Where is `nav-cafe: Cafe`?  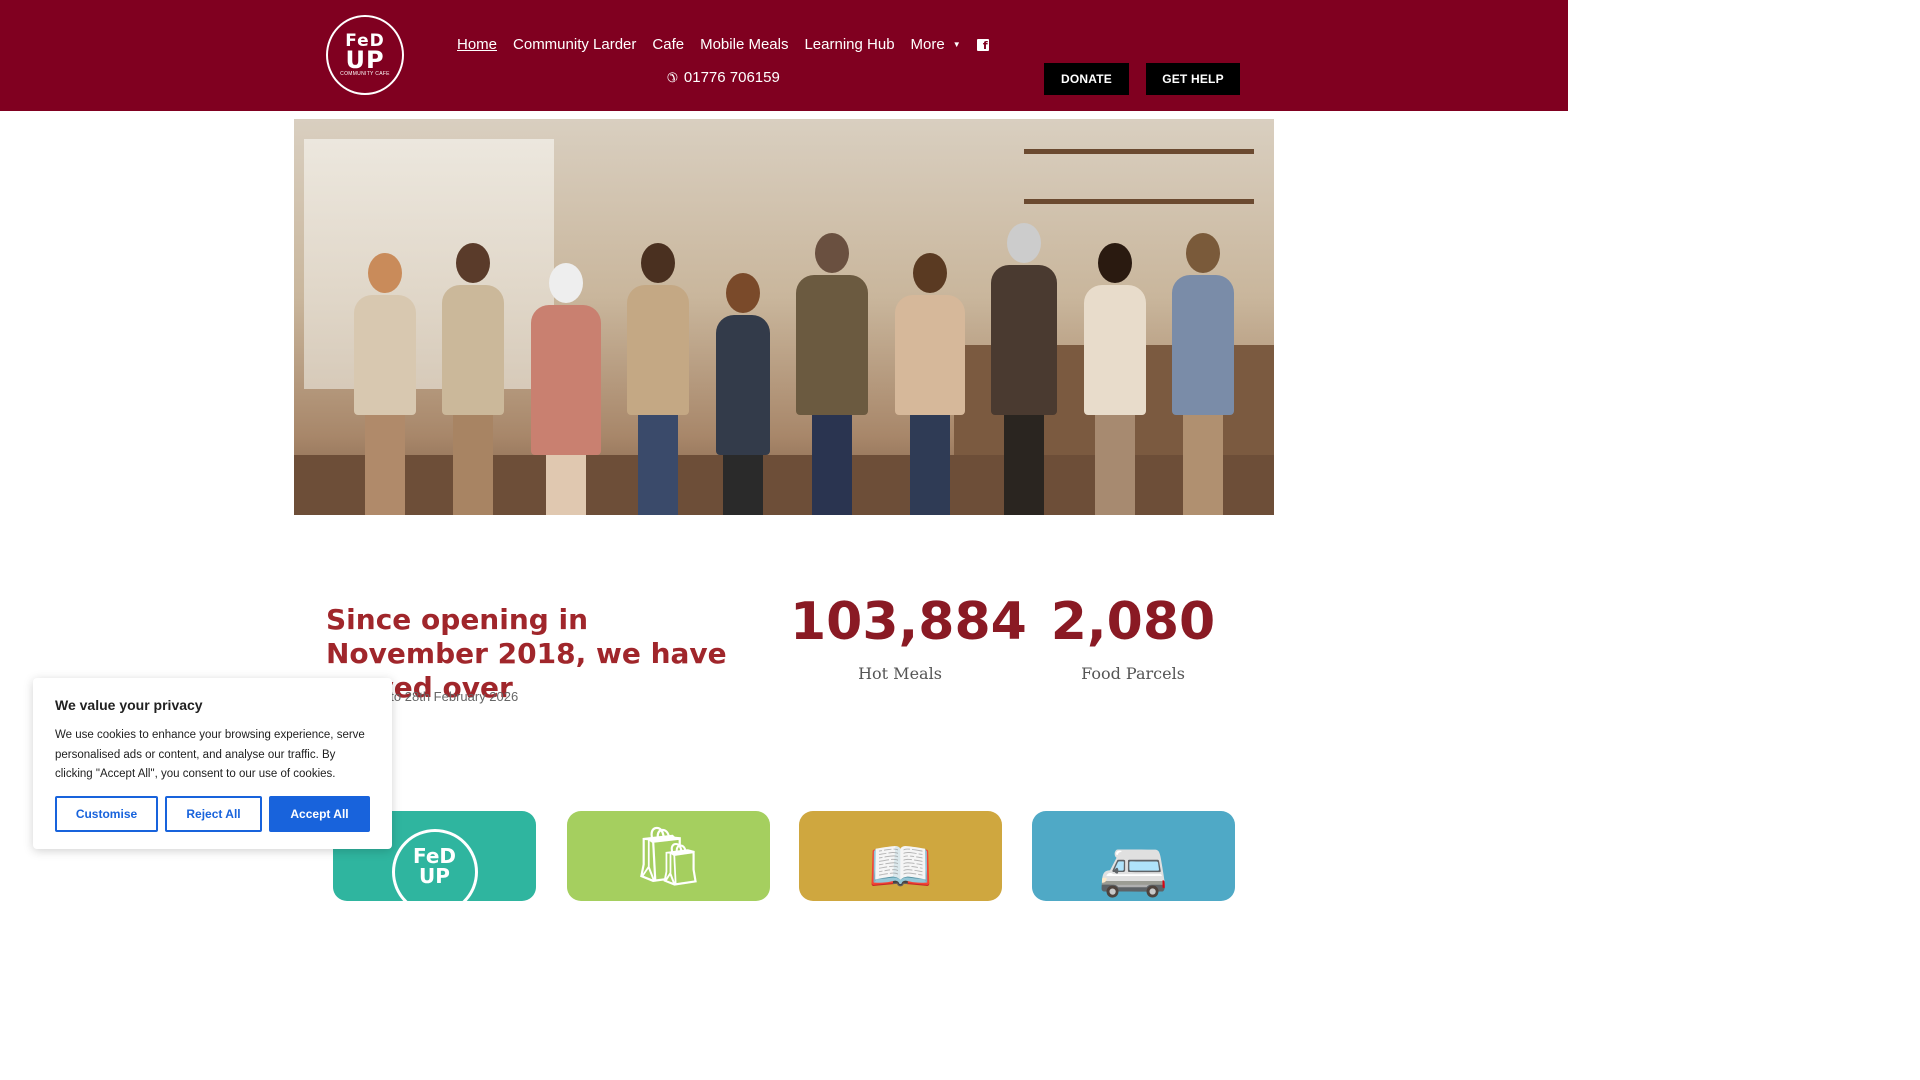
nav-cafe: Cafe is located at coordinates (668, 44).